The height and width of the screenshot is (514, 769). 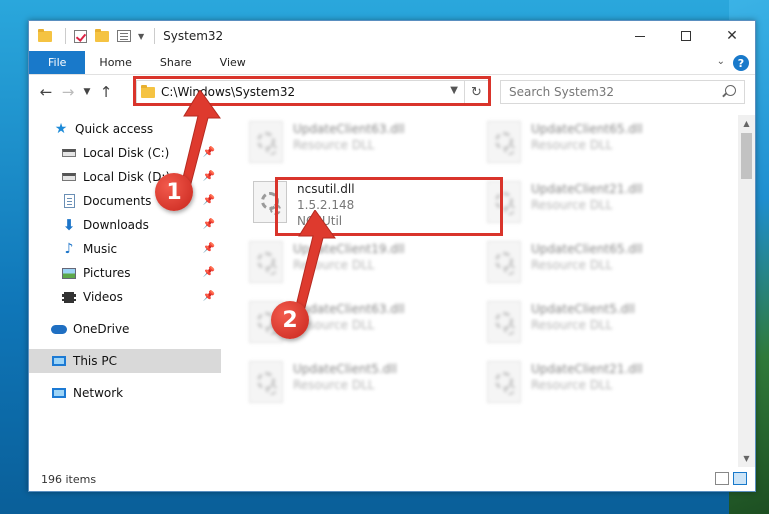 What do you see at coordinates (721, 61) in the screenshot?
I see `expand-ribbon-chevron-icon: ⌄` at bounding box center [721, 61].